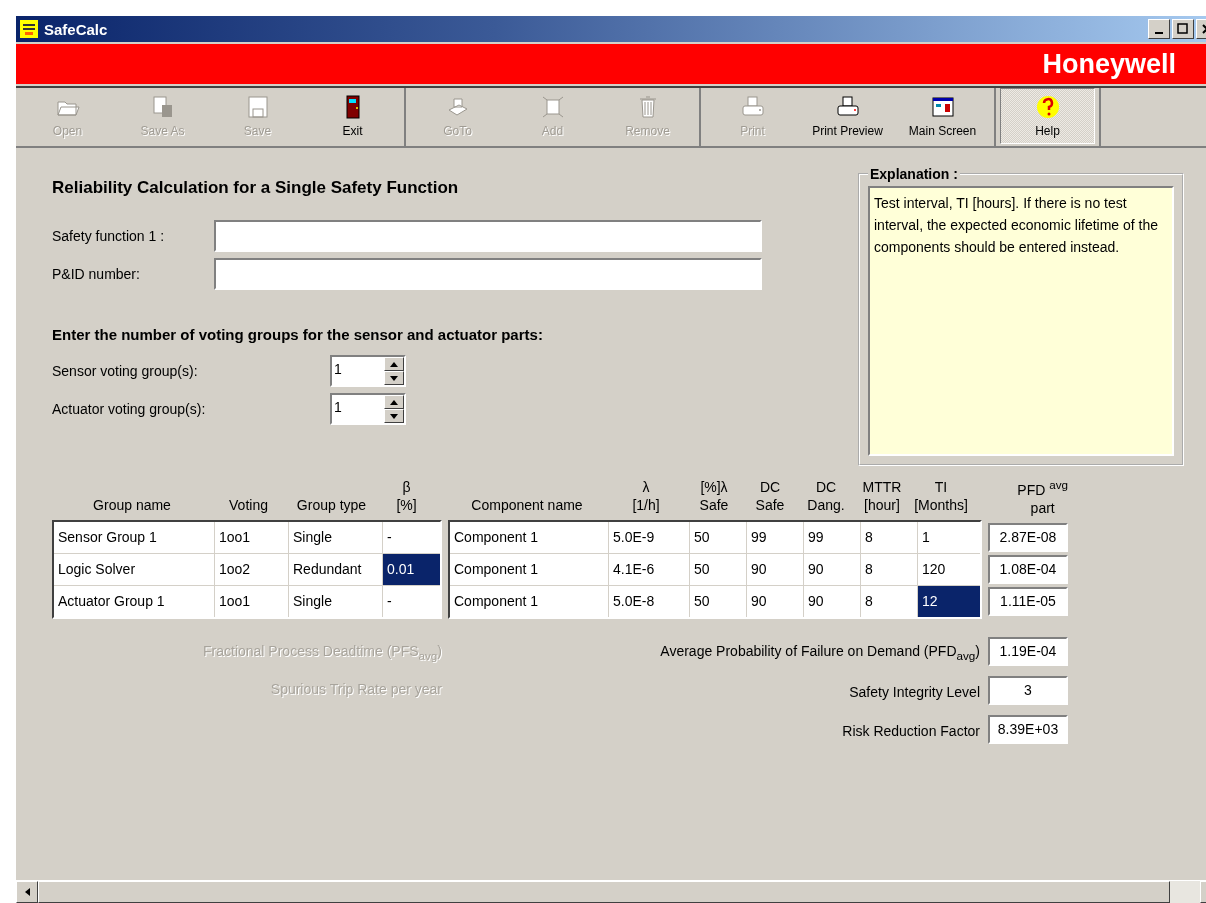 Image resolution: width=1206 pixels, height=903 pixels. What do you see at coordinates (1047, 107) in the screenshot?
I see `help-icon` at bounding box center [1047, 107].